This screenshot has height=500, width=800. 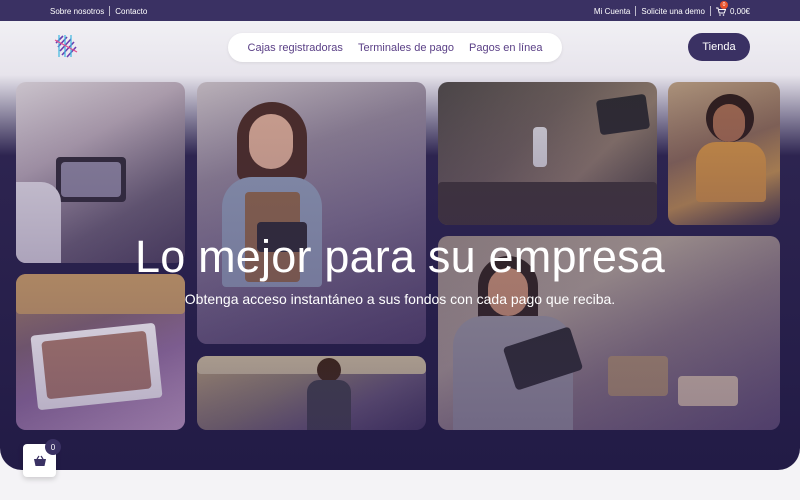 I want to click on about-link: Sobre nosotros, so click(x=77, y=11).